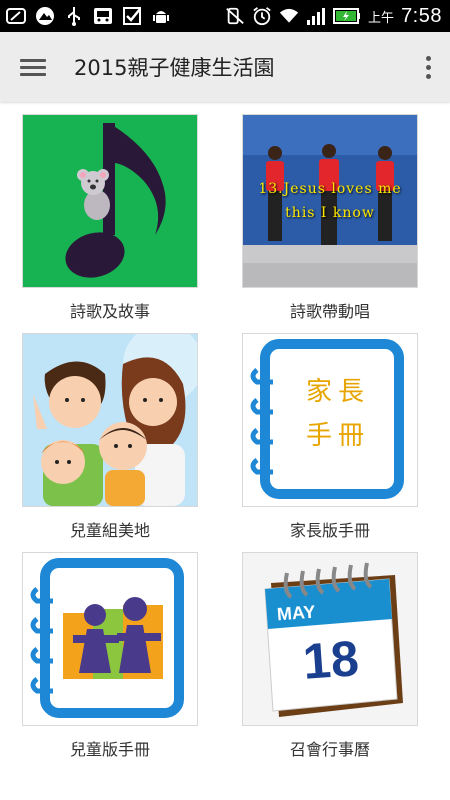  What do you see at coordinates (421, 15) in the screenshot?
I see `status-time: 7:58` at bounding box center [421, 15].